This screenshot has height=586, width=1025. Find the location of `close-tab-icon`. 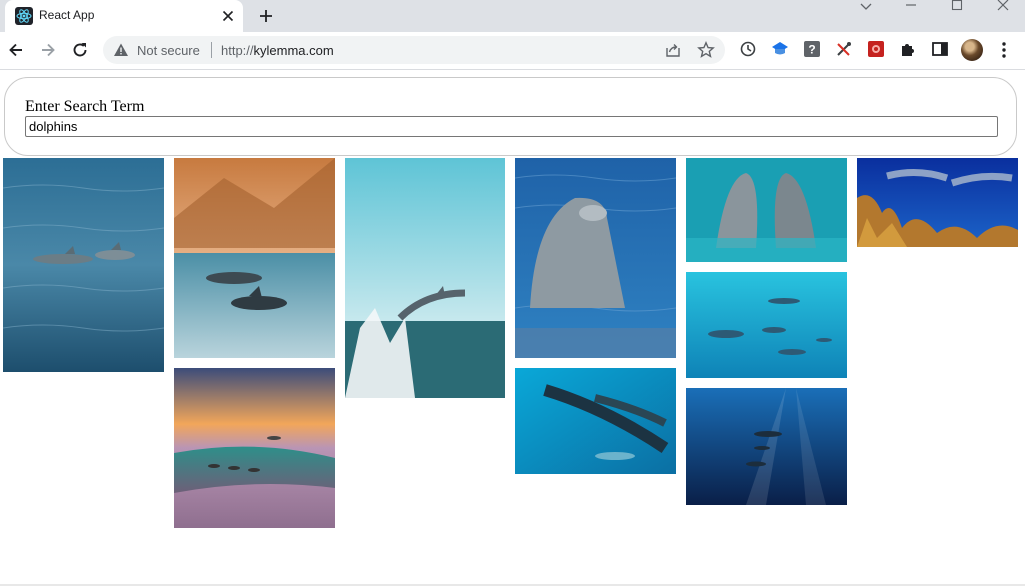

close-tab-icon is located at coordinates (228, 16).